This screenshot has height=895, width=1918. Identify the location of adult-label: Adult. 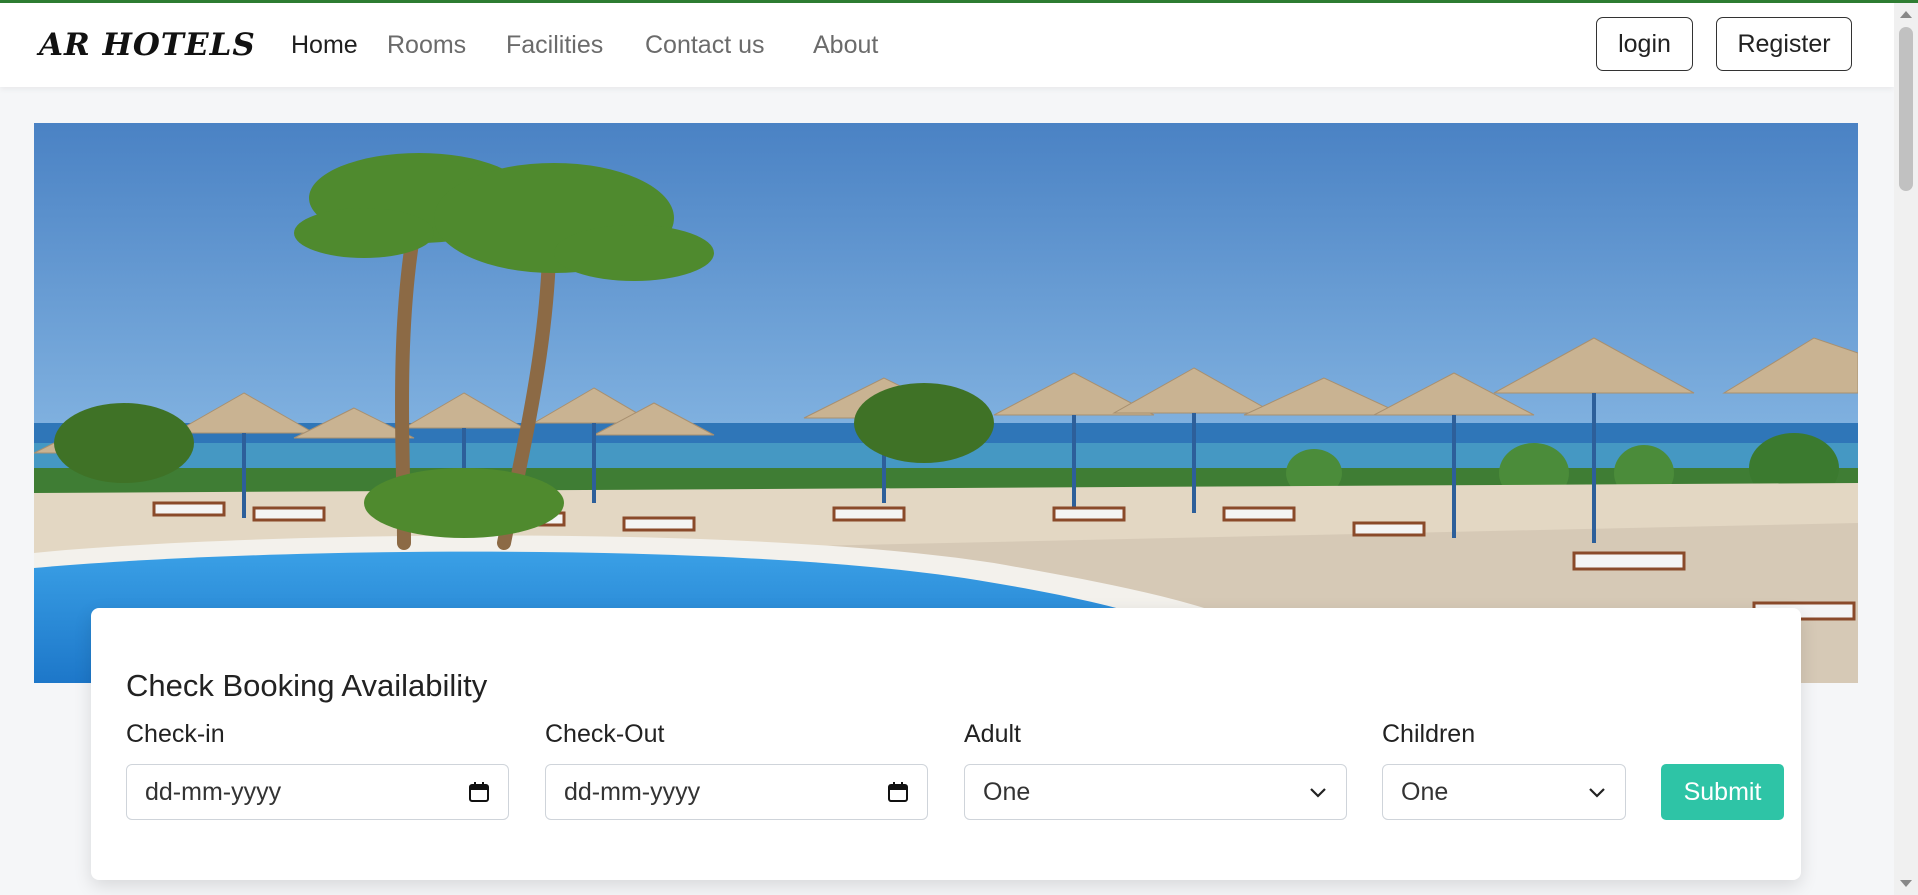
(992, 734).